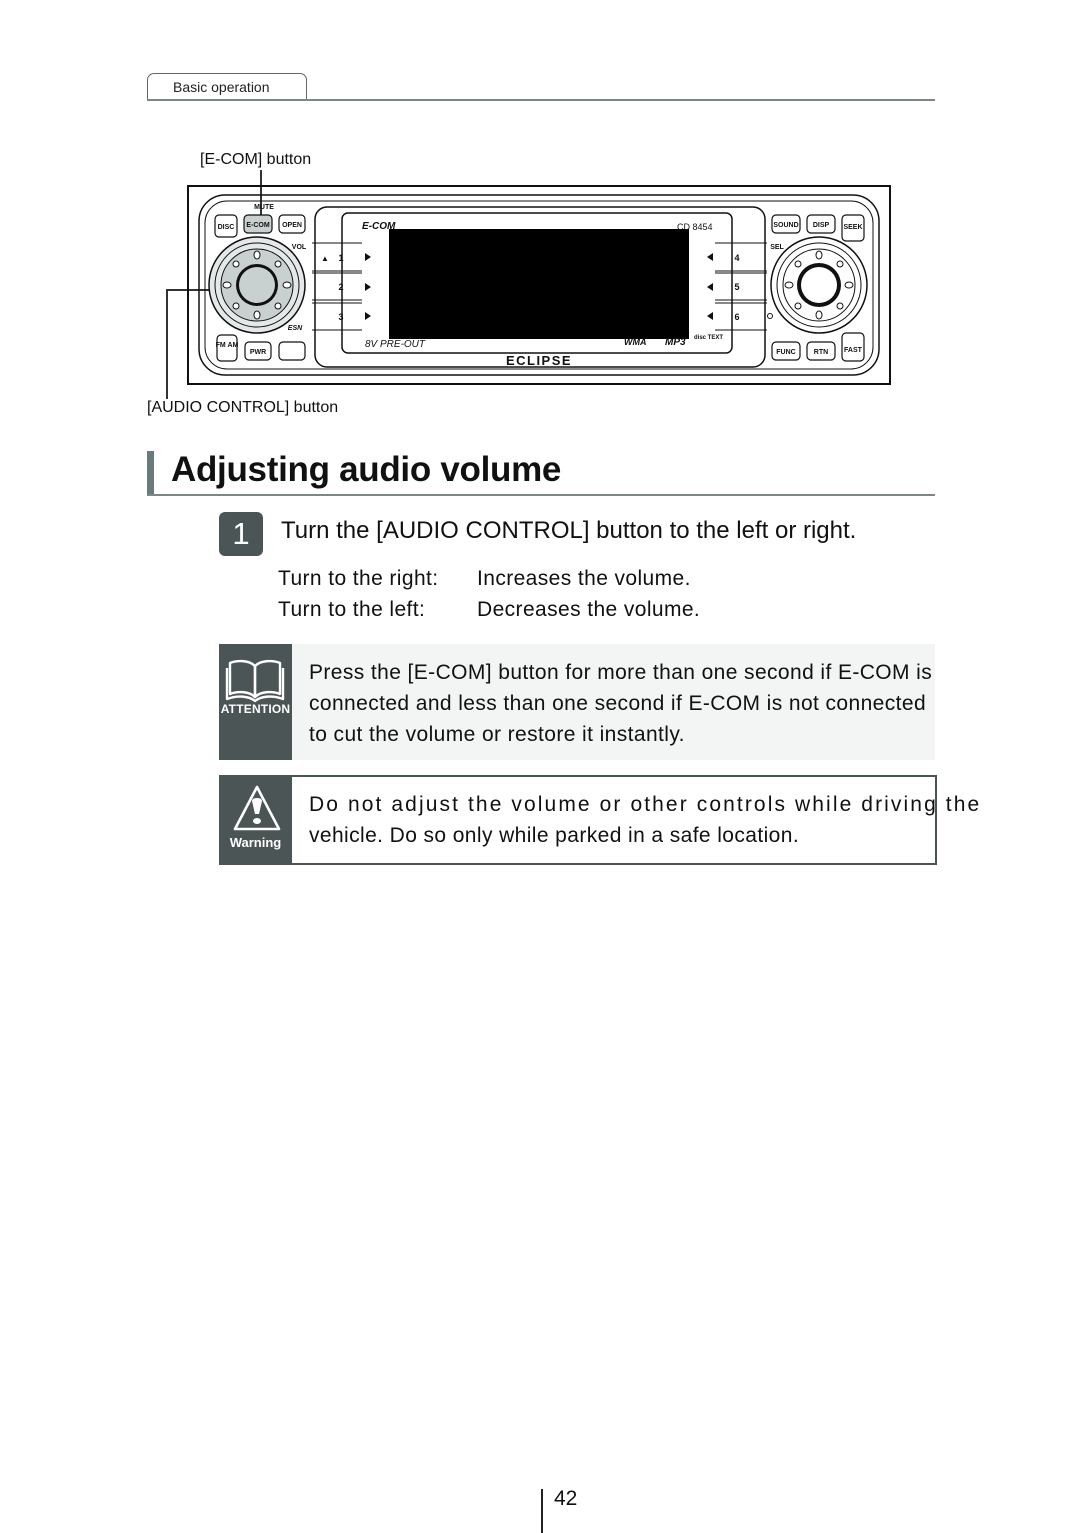 The height and width of the screenshot is (1533, 1080). What do you see at coordinates (150, 473) in the screenshot?
I see `section-title-bar` at bounding box center [150, 473].